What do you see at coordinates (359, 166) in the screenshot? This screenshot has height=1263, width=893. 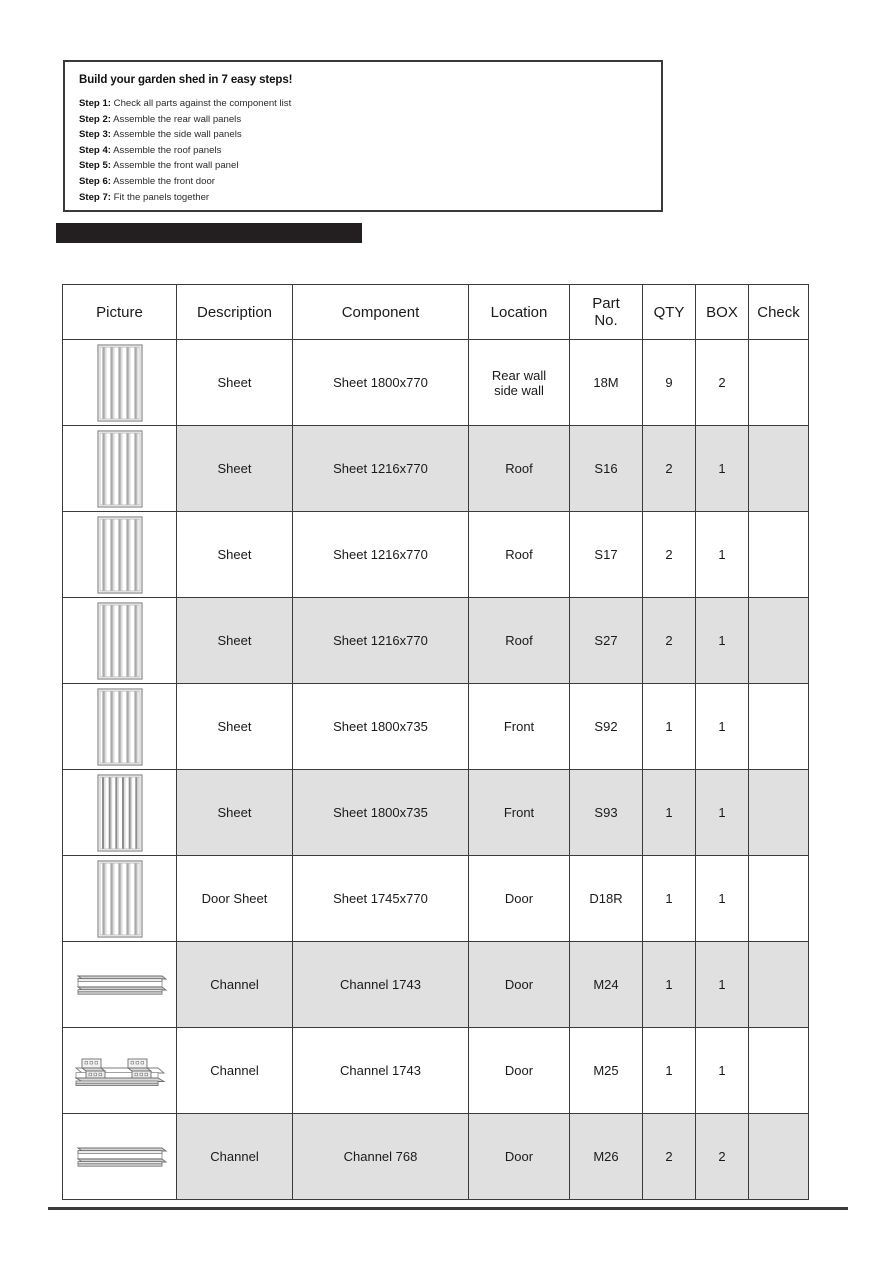 I see `step-row: Step 5: Assemble the front wall panel` at bounding box center [359, 166].